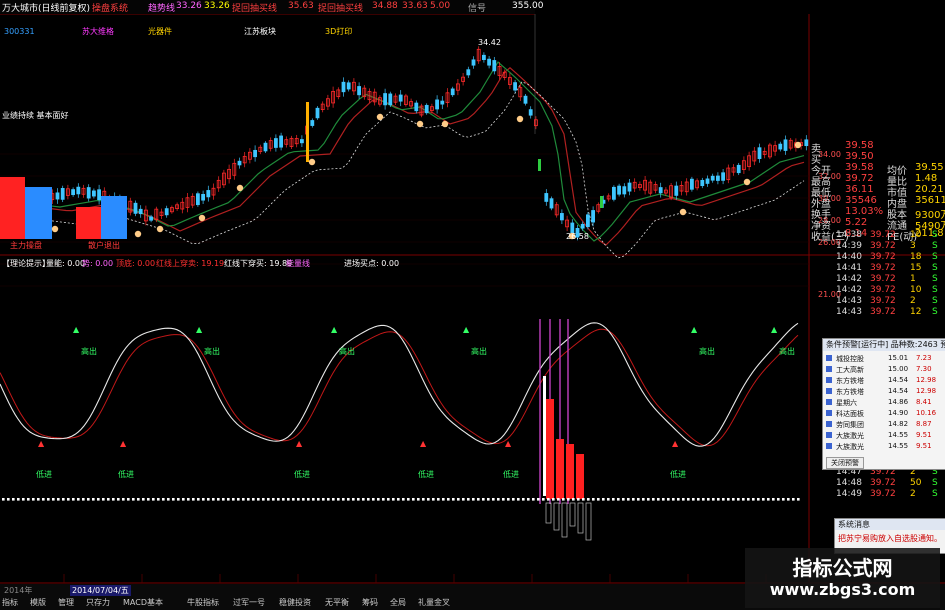 This screenshot has width=945, height=610. I want to click on close-alert-button: 关闭预警, so click(845, 463).